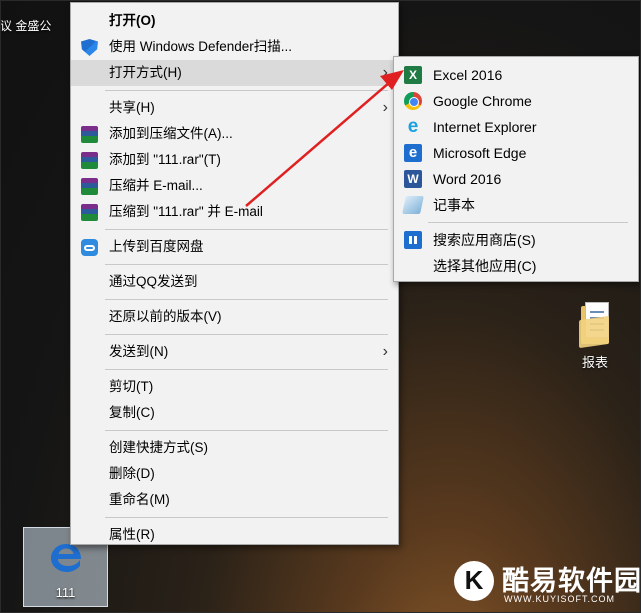 The height and width of the screenshot is (613, 641). I want to click on open-with-choose-other: 选择其他应用(C), so click(516, 266).